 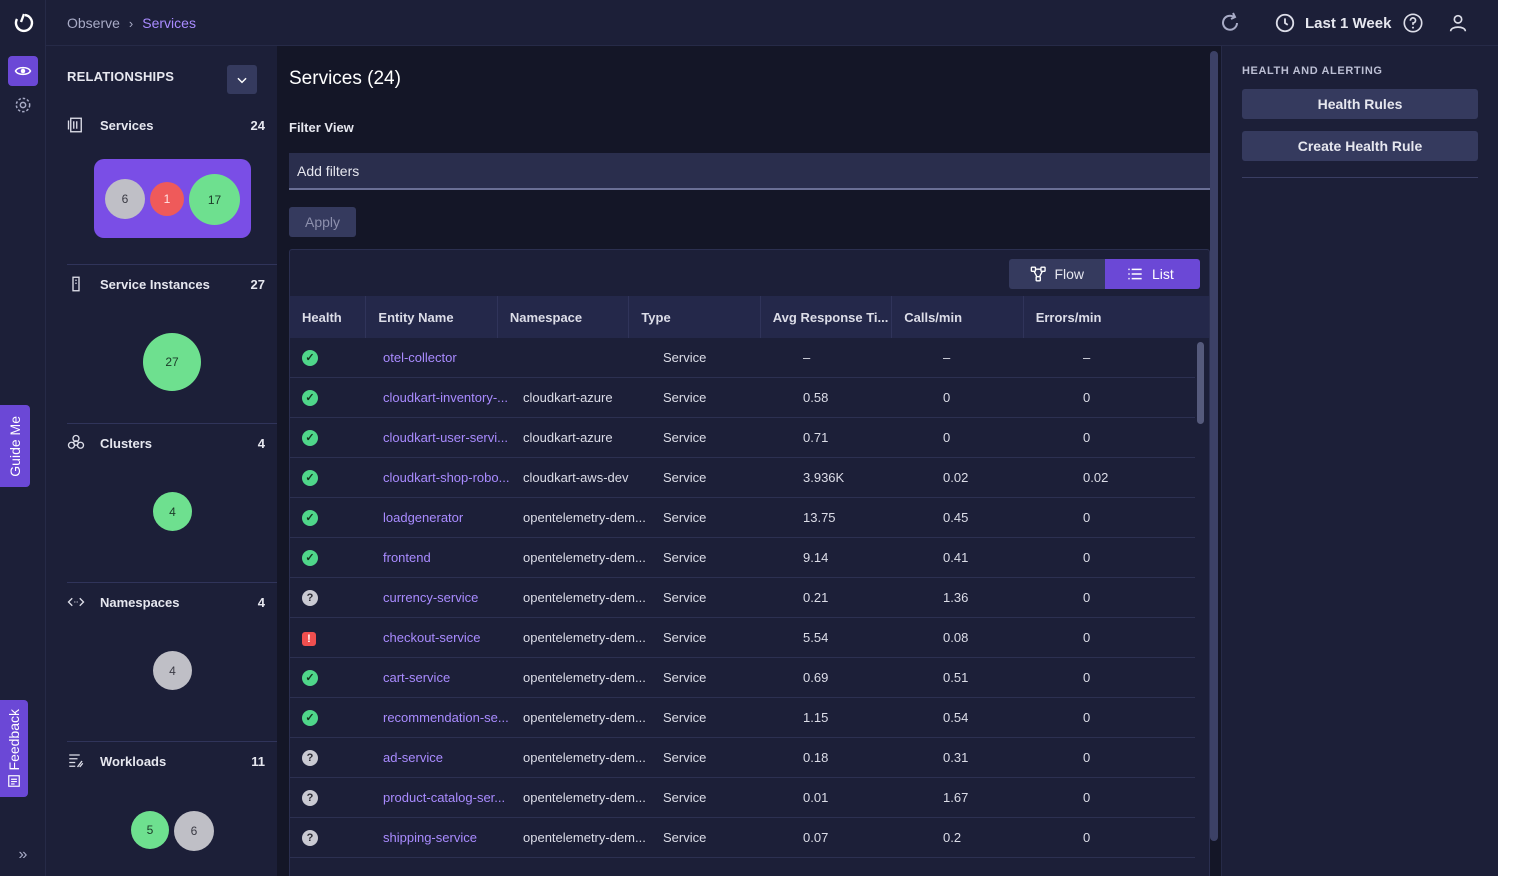 What do you see at coordinates (140, 602) in the screenshot?
I see `namespaces-label: Namespaces` at bounding box center [140, 602].